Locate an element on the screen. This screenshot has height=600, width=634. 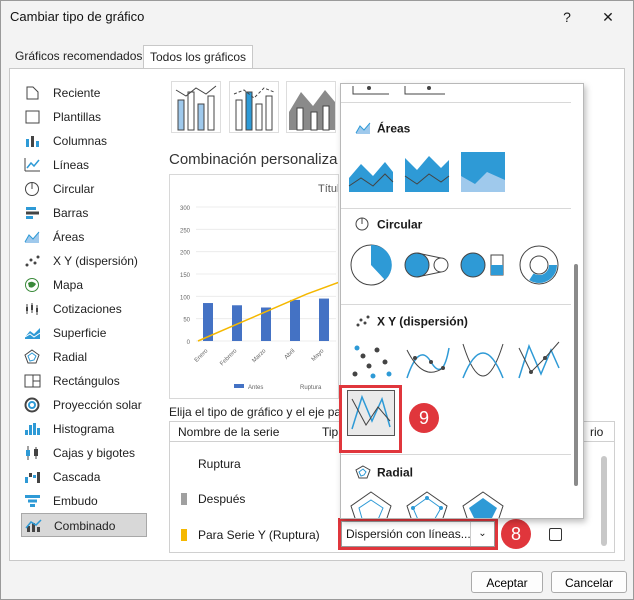
y-tick-label: 200 is located at coordinates (185, 254).